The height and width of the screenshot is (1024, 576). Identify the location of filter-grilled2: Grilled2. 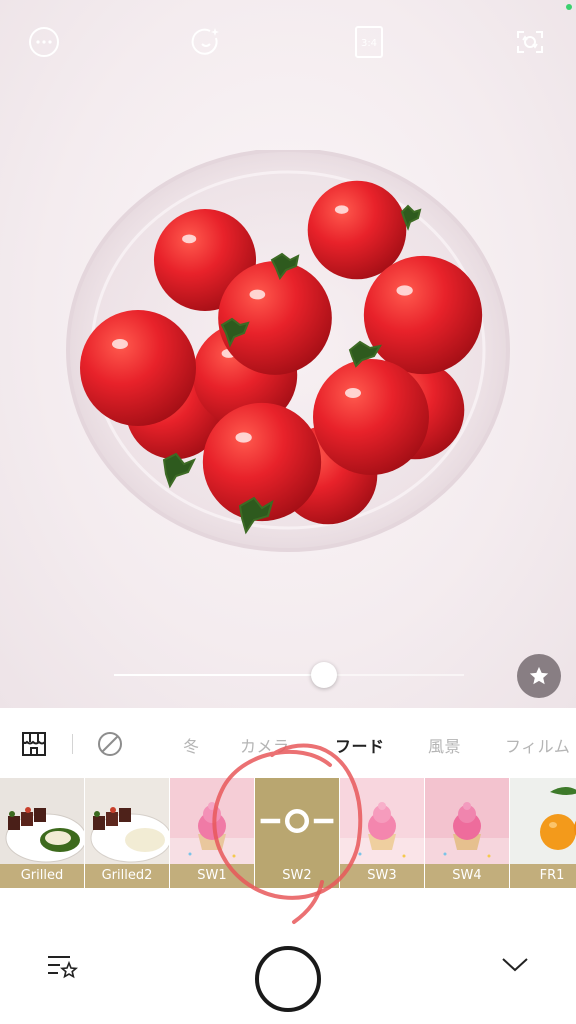
(127, 833).